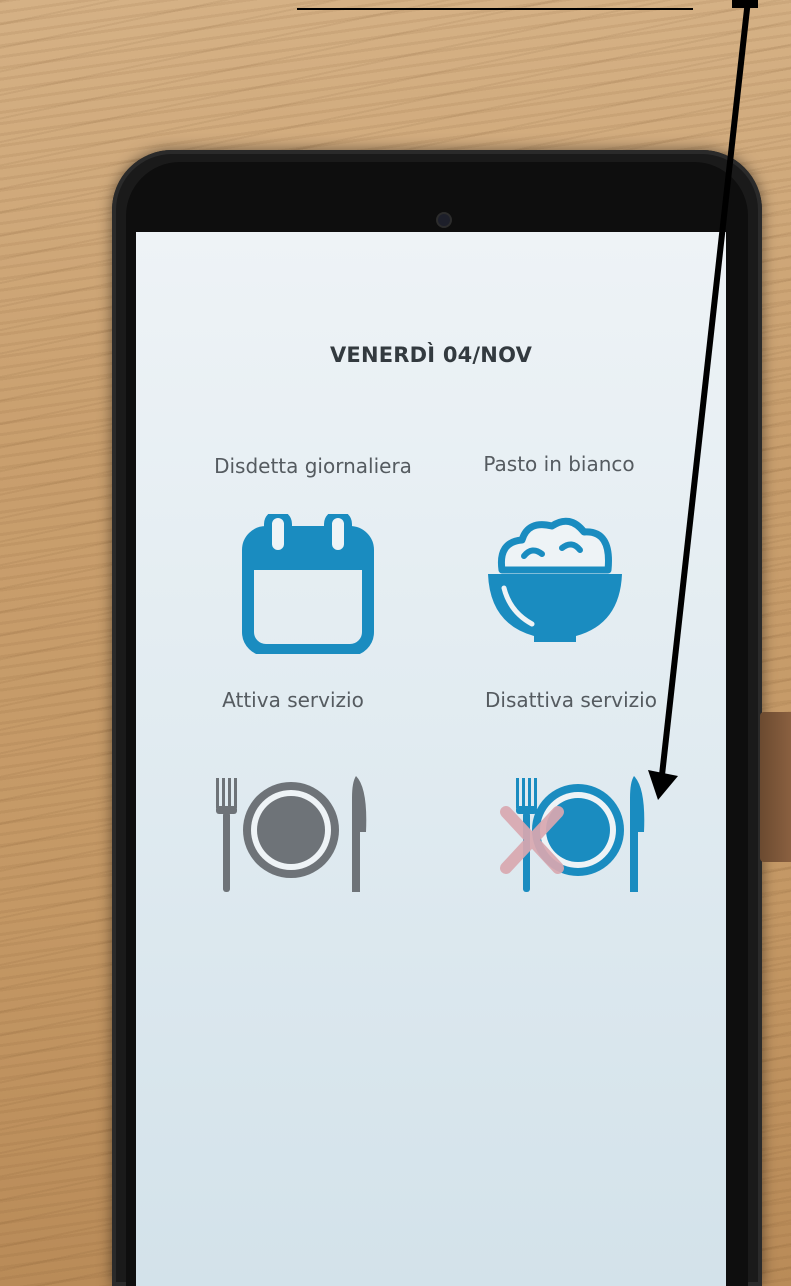  What do you see at coordinates (291, 833) in the screenshot?
I see `plate-cutlery-icon` at bounding box center [291, 833].